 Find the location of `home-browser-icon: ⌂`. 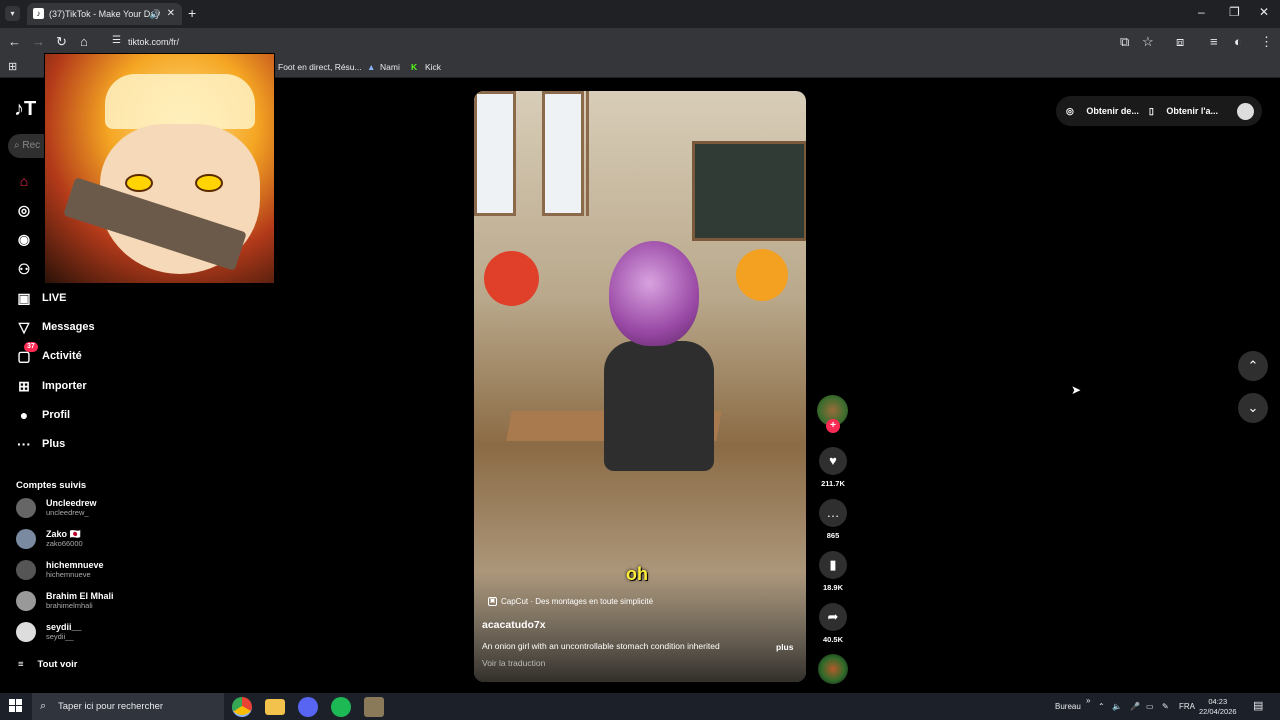

home-browser-icon: ⌂ is located at coordinates (84, 42).